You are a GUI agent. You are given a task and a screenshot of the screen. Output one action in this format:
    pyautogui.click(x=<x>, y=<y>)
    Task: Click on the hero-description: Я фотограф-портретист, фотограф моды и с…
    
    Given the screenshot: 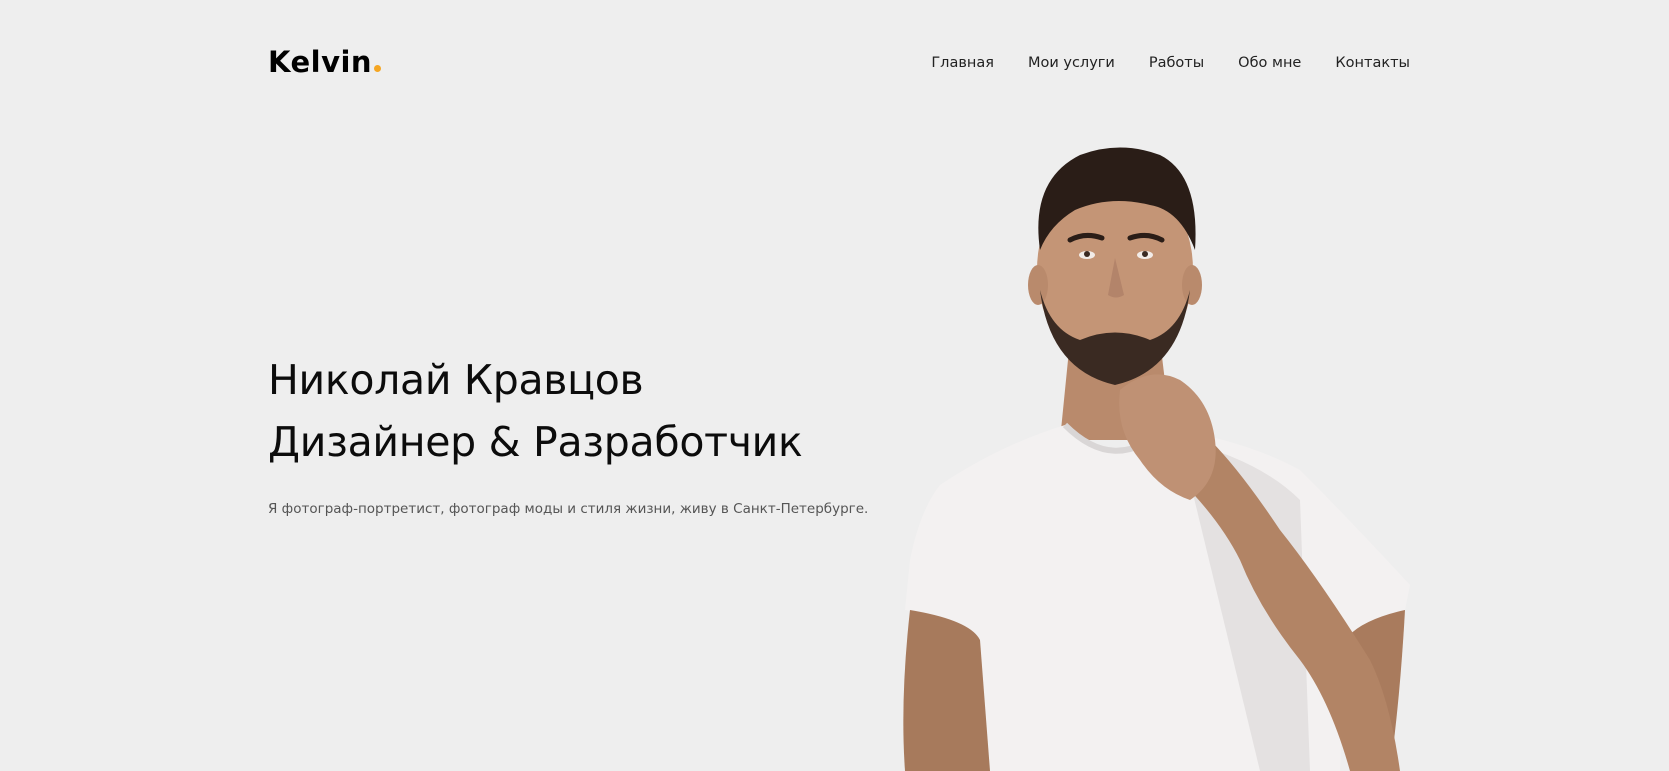 What is the action you would take?
    pyautogui.click(x=568, y=509)
    